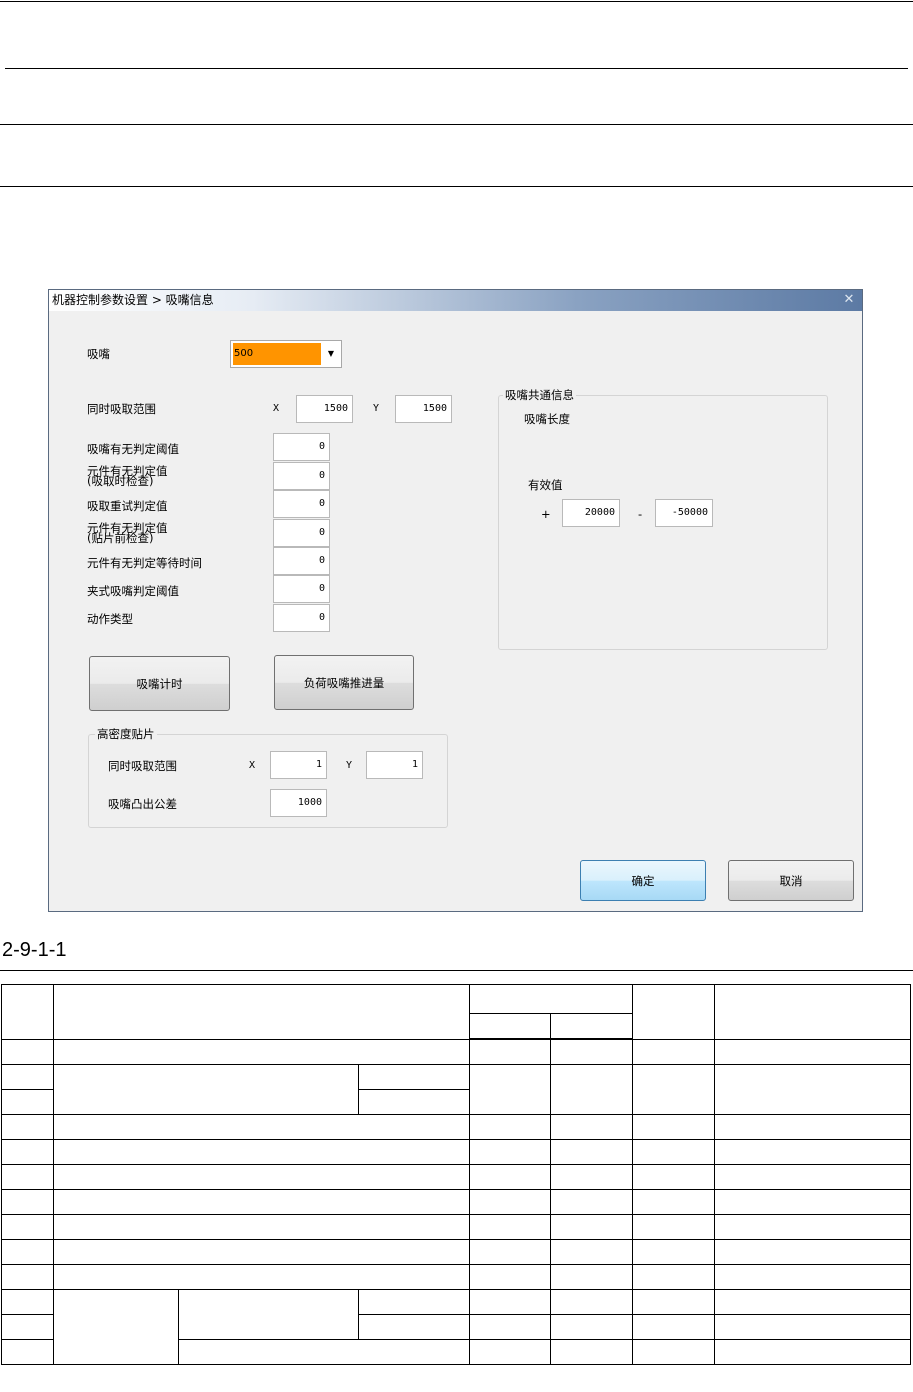 Image resolution: width=913 pixels, height=1392 pixels. What do you see at coordinates (324, 409) in the screenshot?
I see `simul-range-x-input: 1500` at bounding box center [324, 409].